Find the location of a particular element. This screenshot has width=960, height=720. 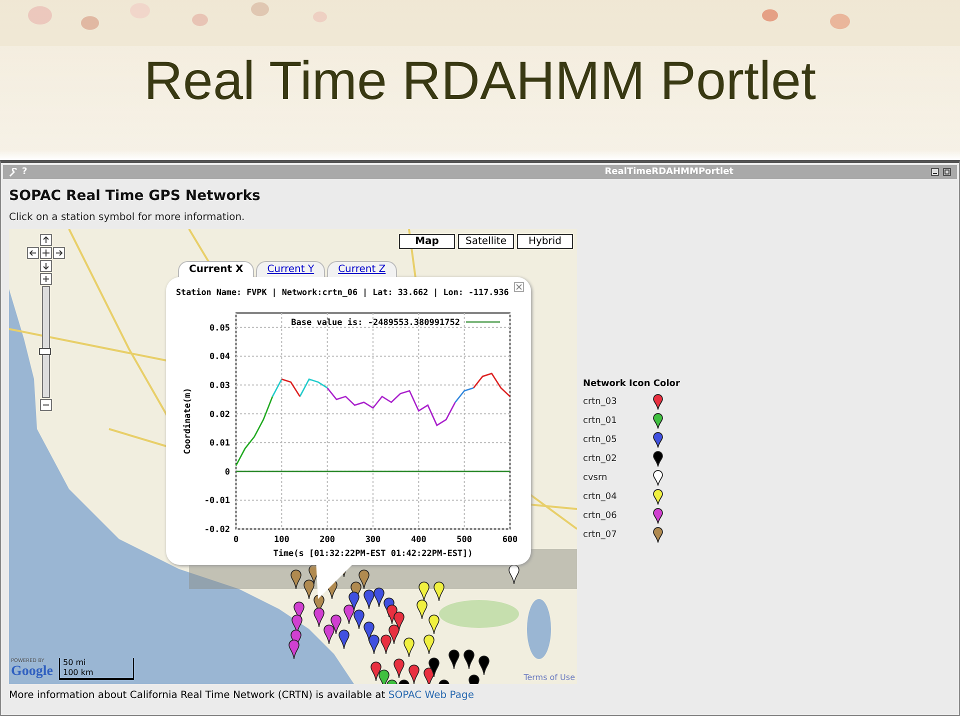

close-icon is located at coordinates (519, 287).